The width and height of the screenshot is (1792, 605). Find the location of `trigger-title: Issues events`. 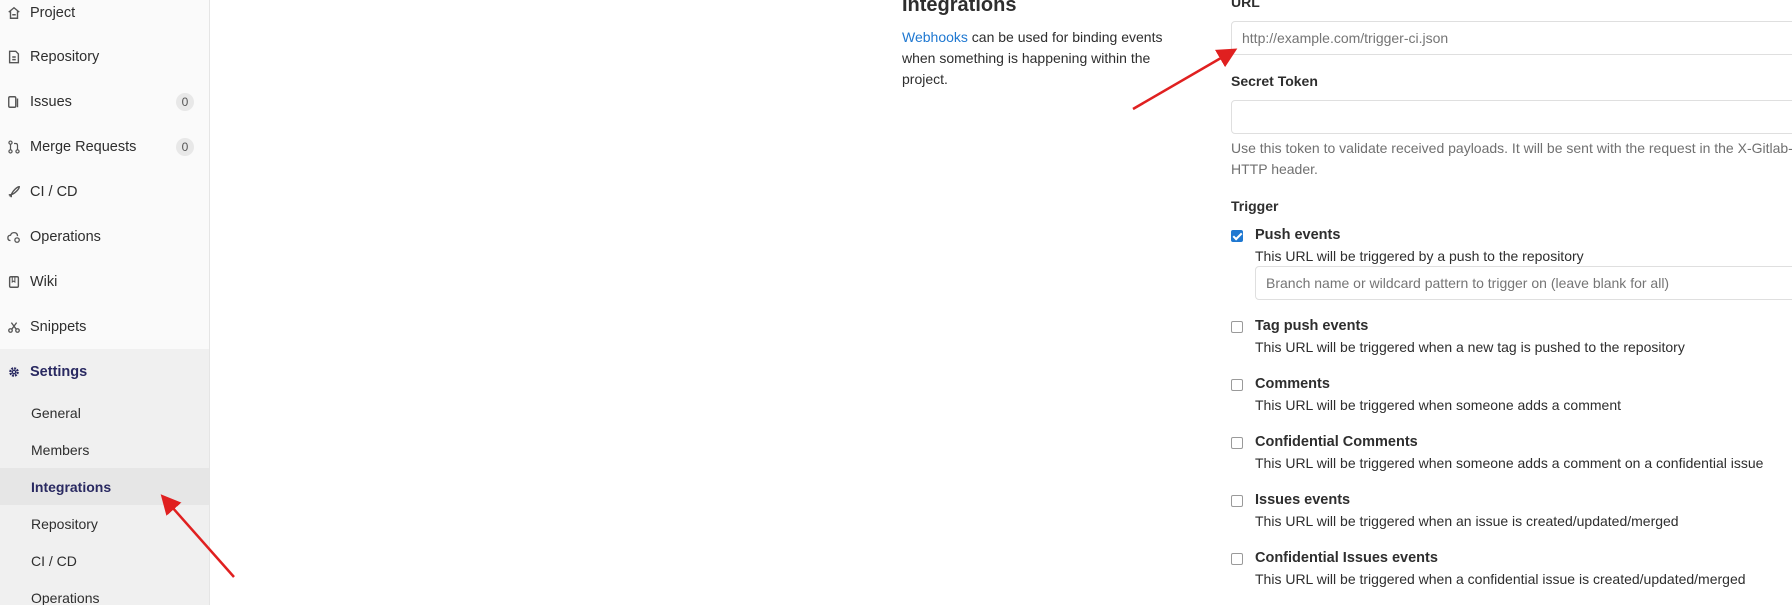

trigger-title: Issues events is located at coordinates (1303, 500).